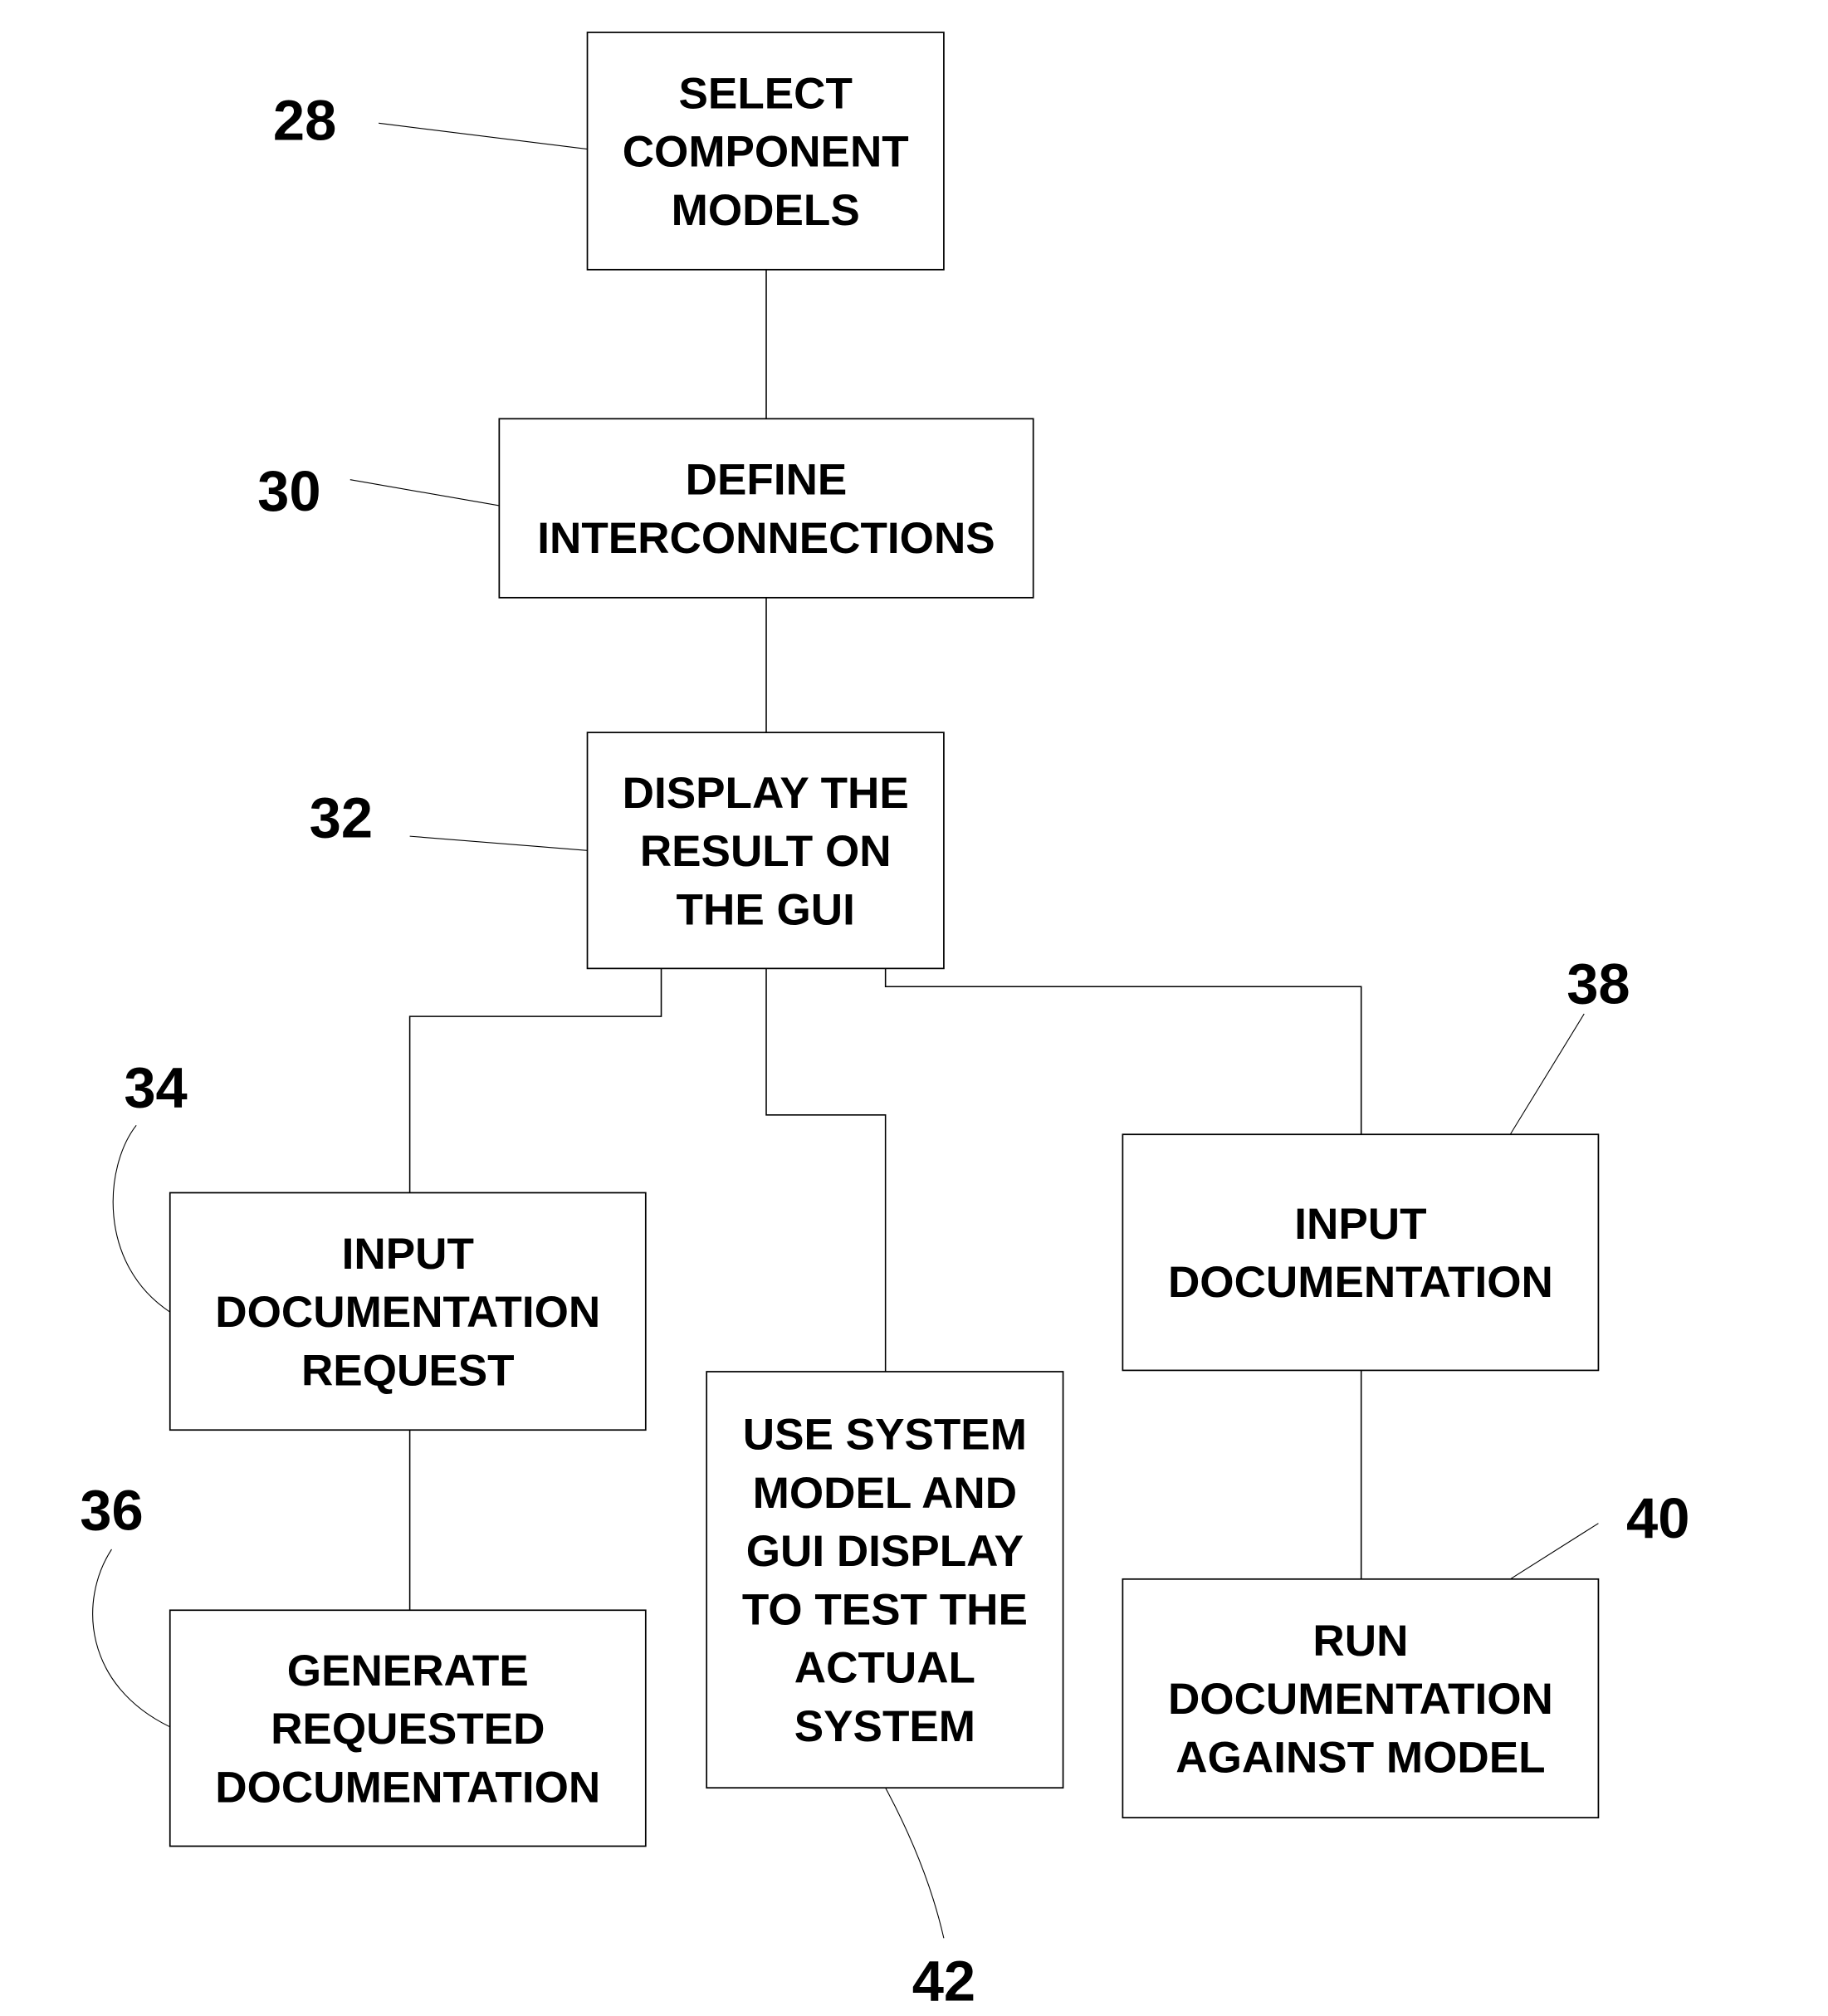  What do you see at coordinates (304, 121) in the screenshot?
I see `reference-numeral-28: 28` at bounding box center [304, 121].